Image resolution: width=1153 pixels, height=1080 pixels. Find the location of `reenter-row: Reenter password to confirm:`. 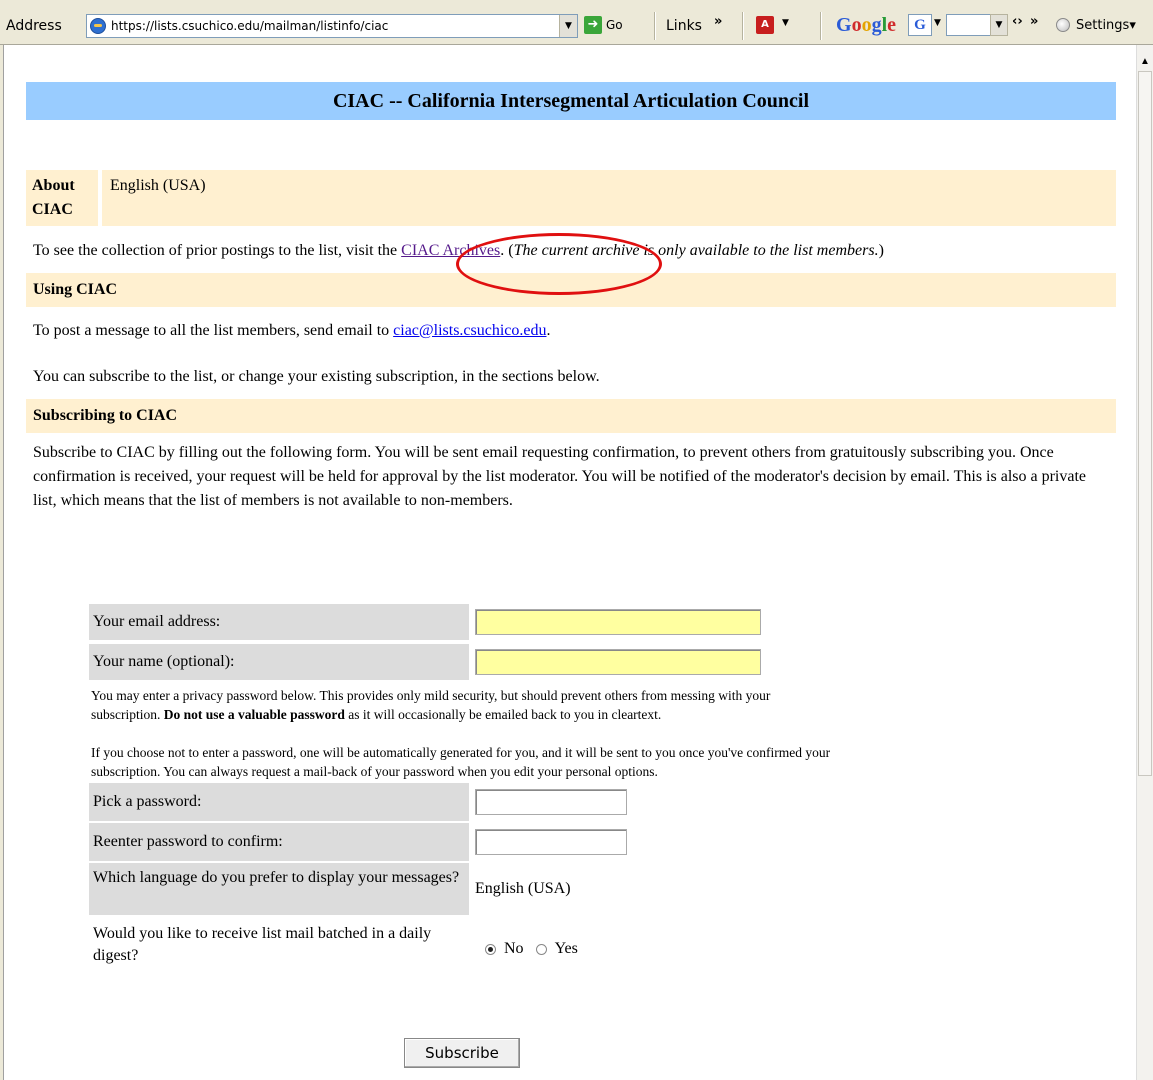

reenter-row: Reenter password to confirm: is located at coordinates (469, 842).